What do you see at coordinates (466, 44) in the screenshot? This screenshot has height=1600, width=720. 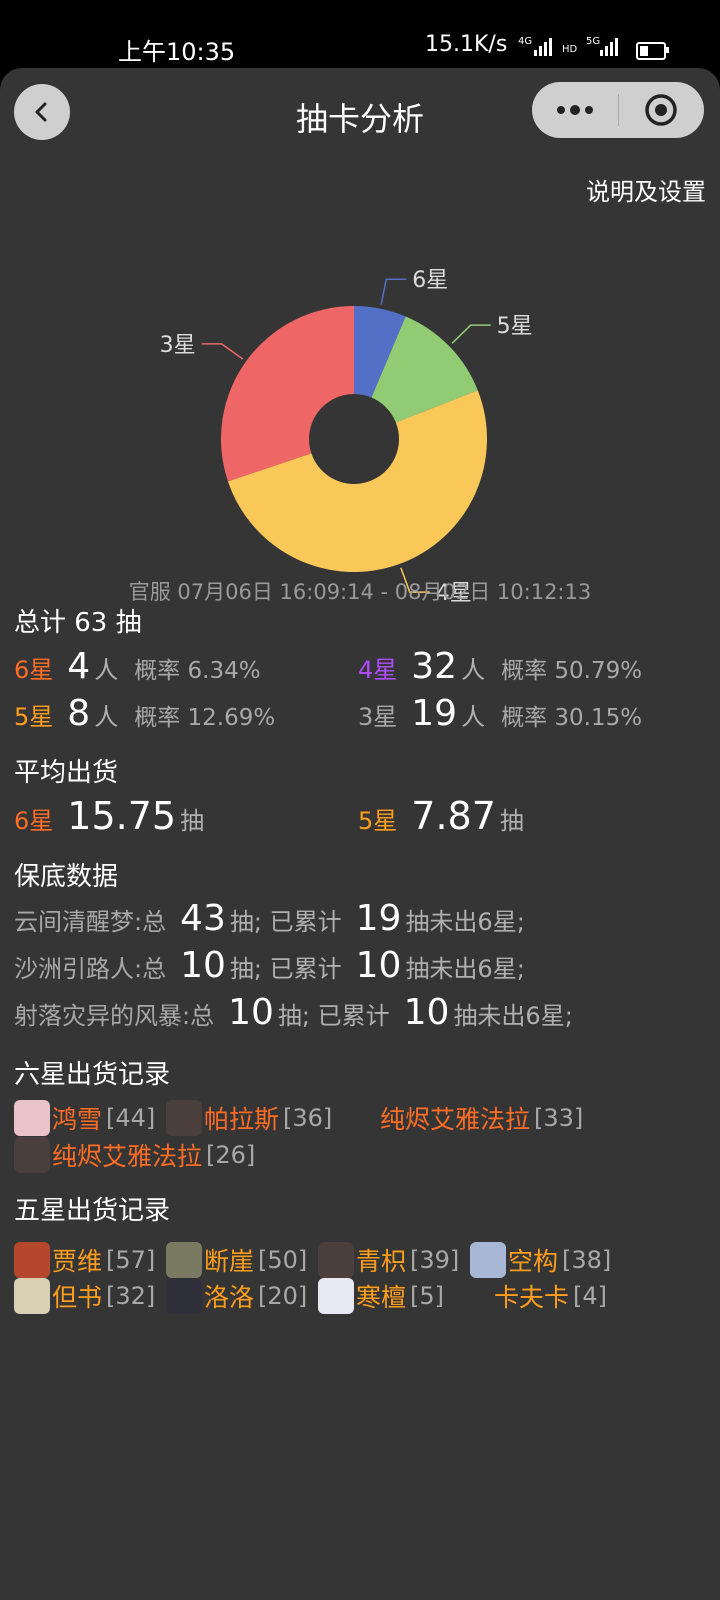 I see `network-speed: 15.1K/s` at bounding box center [466, 44].